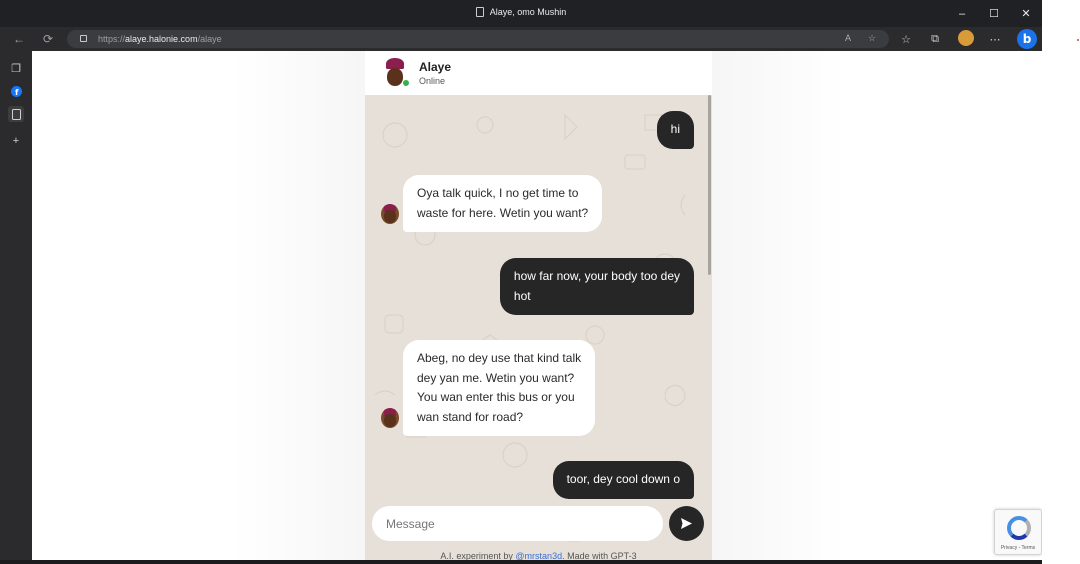 This screenshot has width=1080, height=564. What do you see at coordinates (19, 39) in the screenshot?
I see `back-icon: ←` at bounding box center [19, 39].